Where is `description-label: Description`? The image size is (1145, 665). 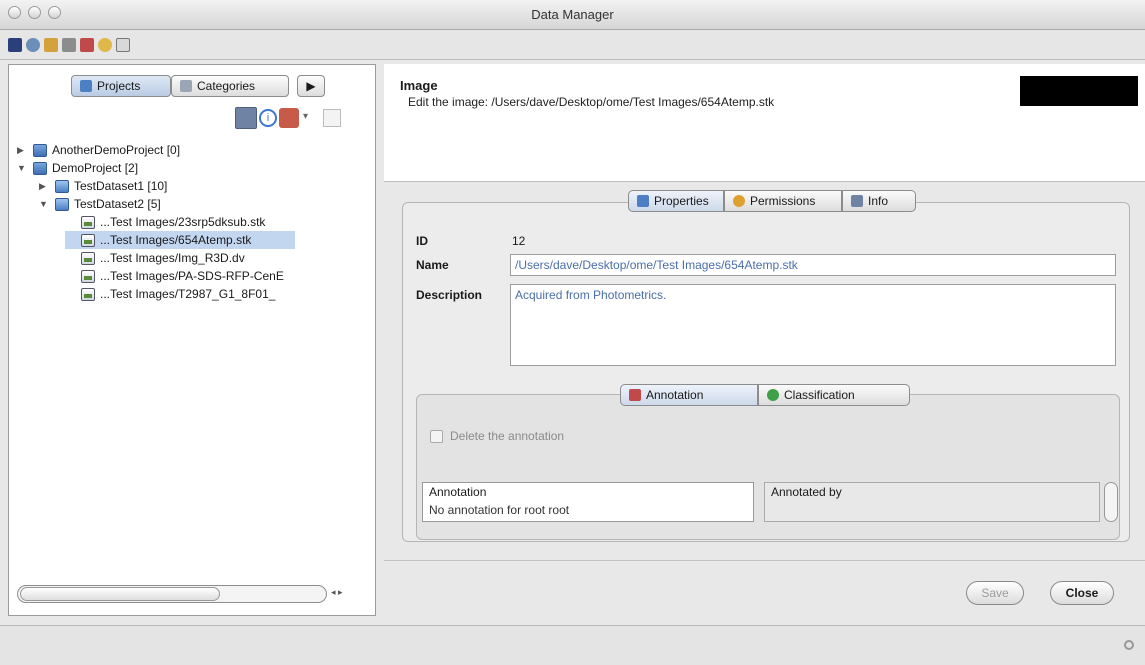 description-label: Description is located at coordinates (449, 295).